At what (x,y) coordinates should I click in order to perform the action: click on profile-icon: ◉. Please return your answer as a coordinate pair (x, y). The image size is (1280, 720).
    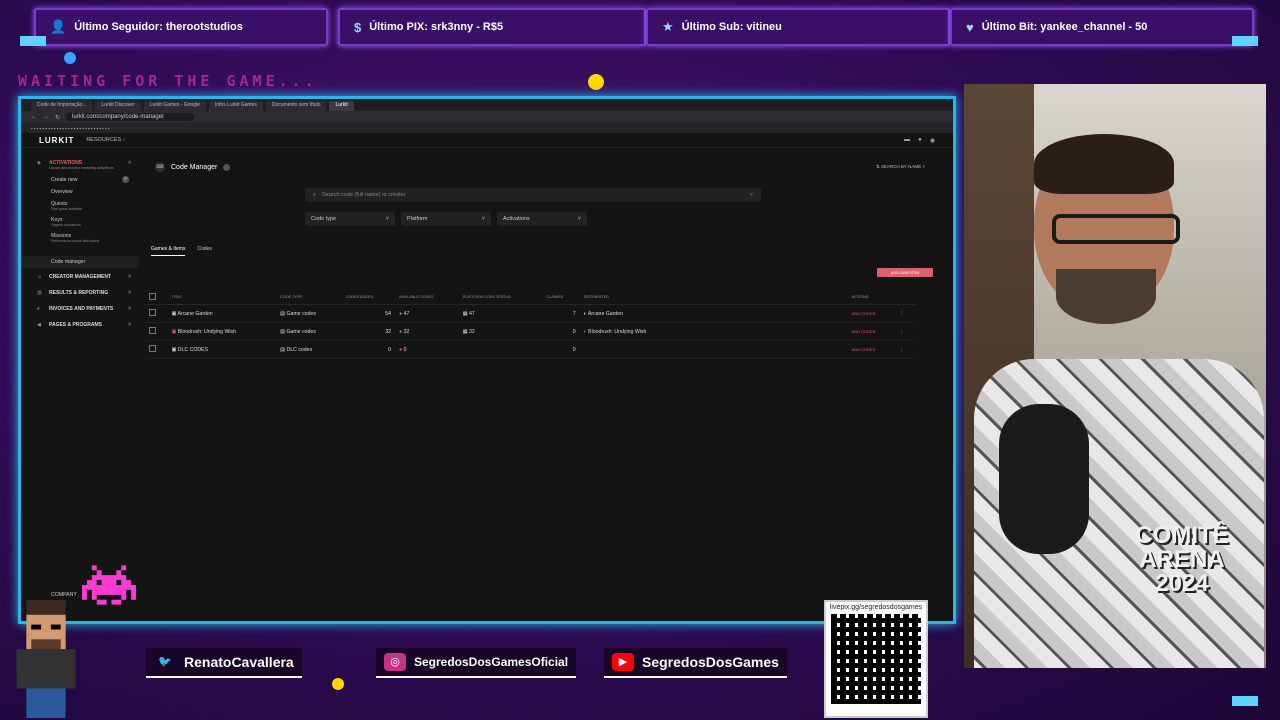
    Looking at the image, I should click on (932, 140).